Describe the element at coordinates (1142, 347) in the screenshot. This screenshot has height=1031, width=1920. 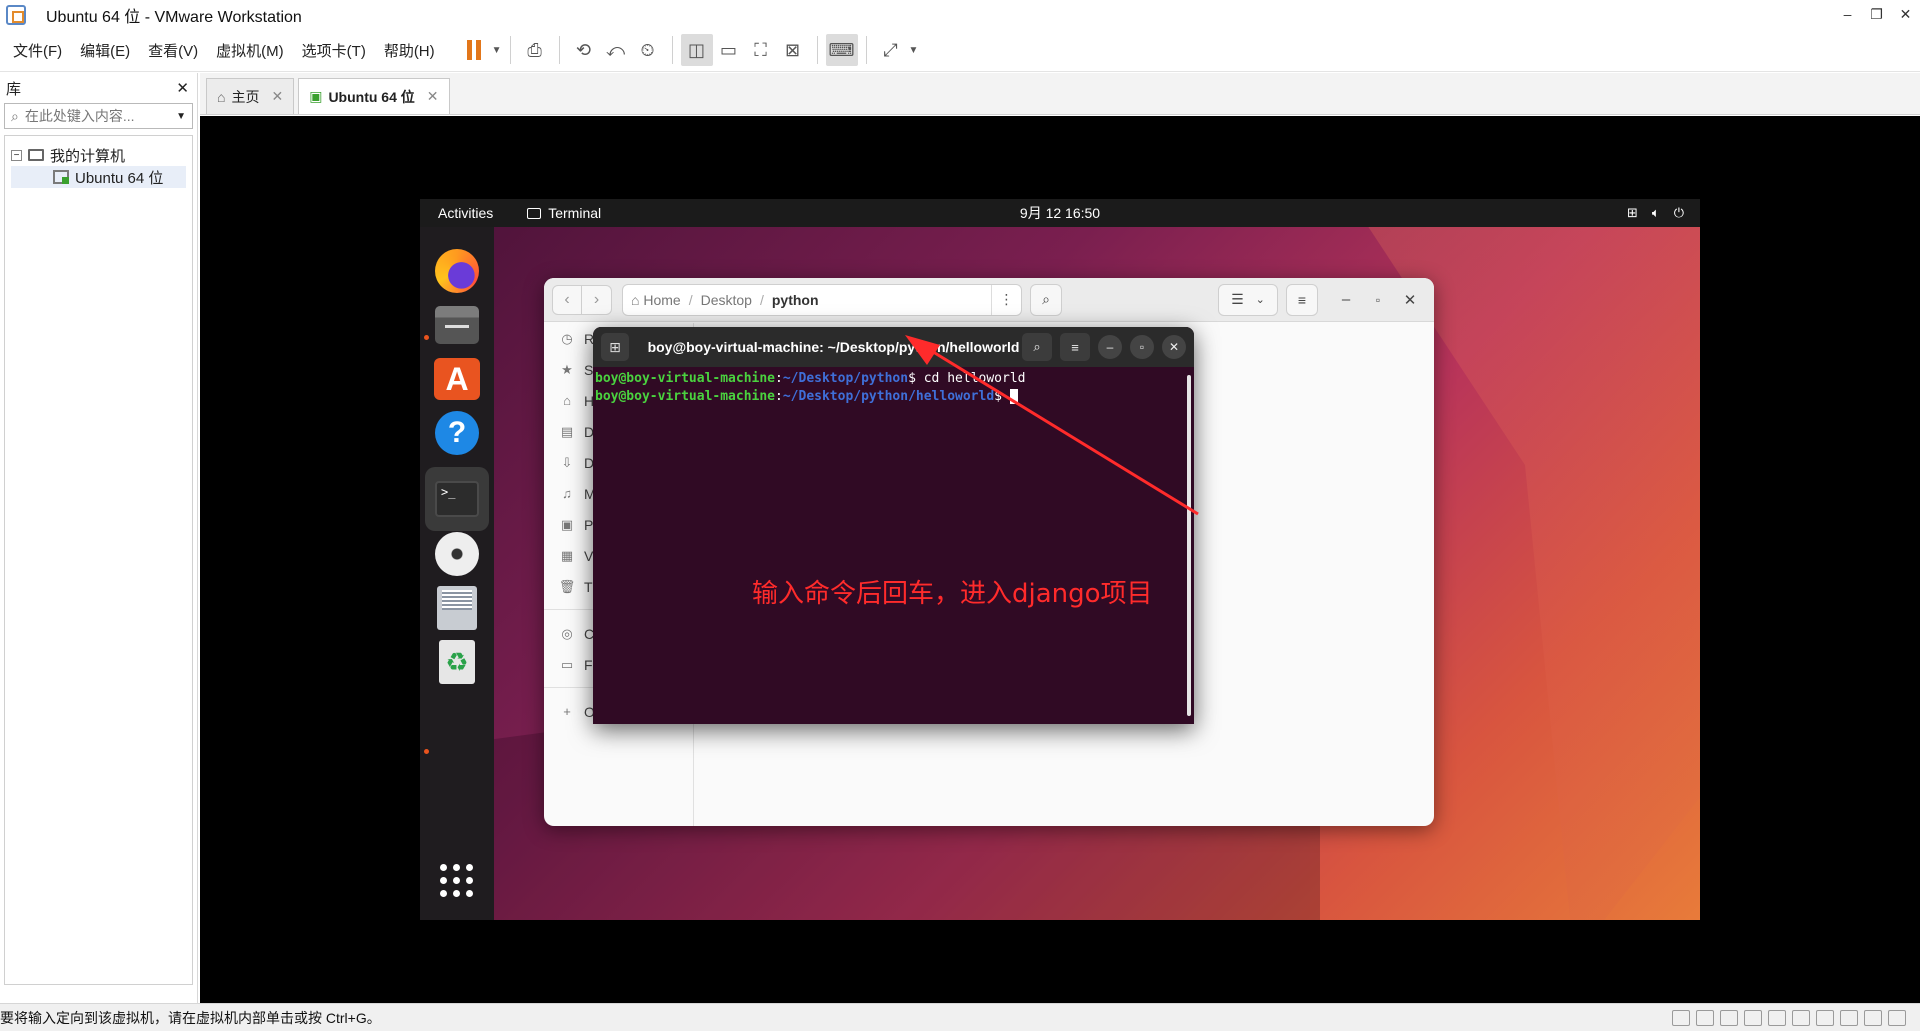
I see `terminal-maximize-icon: ▫` at that location.